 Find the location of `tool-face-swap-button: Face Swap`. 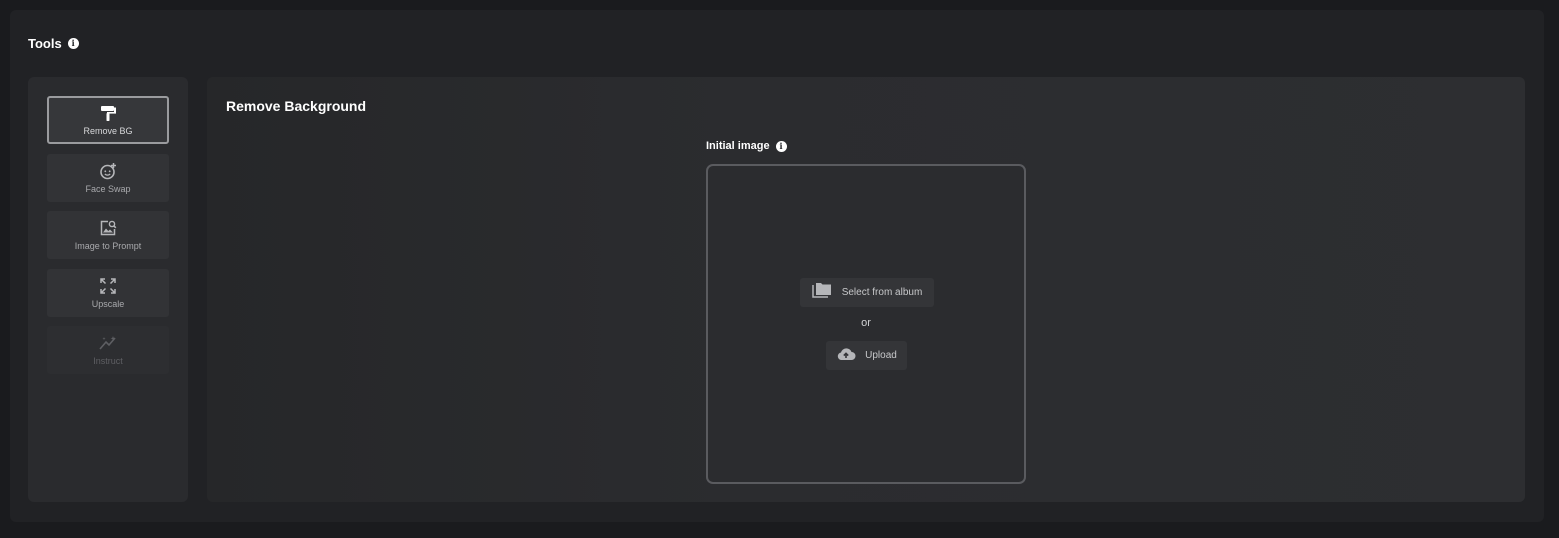

tool-face-swap-button: Face Swap is located at coordinates (108, 178).